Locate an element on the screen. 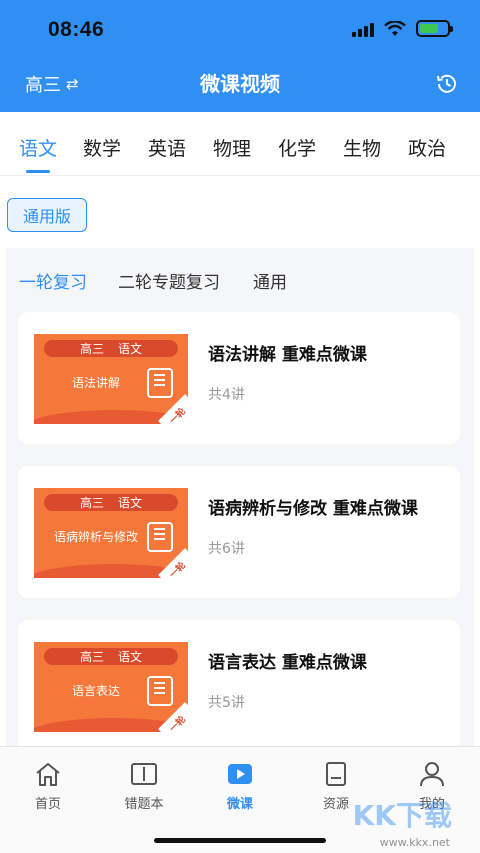  user-icon is located at coordinates (432, 774).